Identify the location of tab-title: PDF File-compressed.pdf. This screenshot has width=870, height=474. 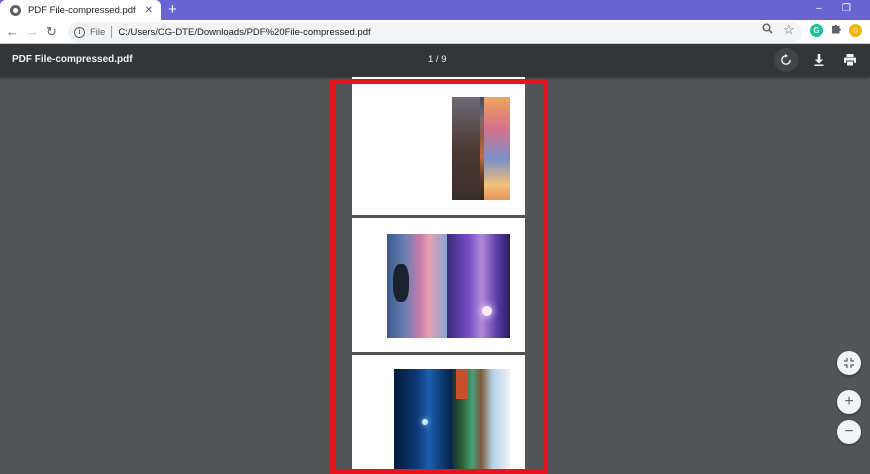
(82, 10).